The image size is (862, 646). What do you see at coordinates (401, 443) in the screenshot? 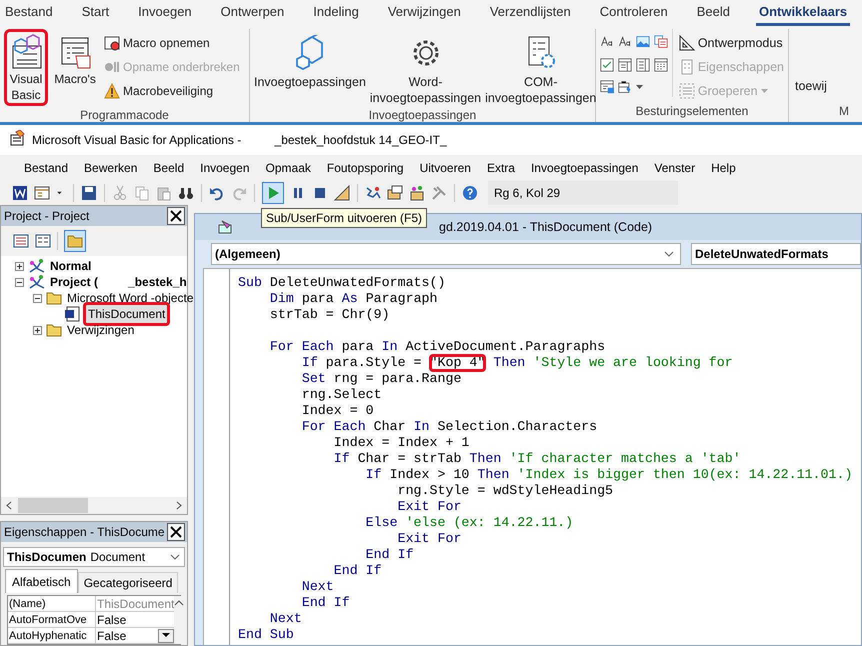
I see `code-text: Index = Index + 1` at bounding box center [401, 443].